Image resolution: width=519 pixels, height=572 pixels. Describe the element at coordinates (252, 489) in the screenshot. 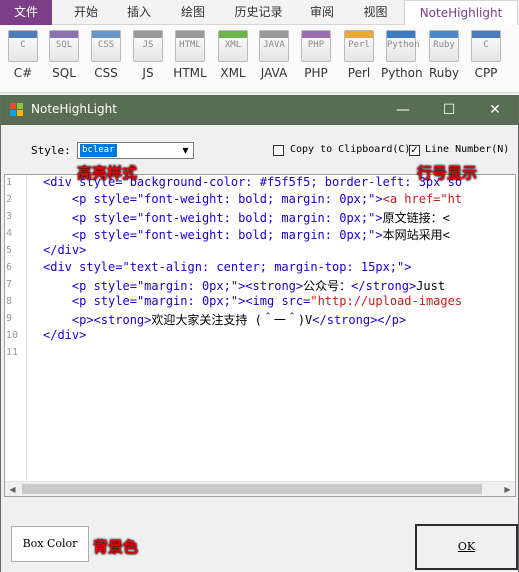

I see `scrollbar-thumb` at that location.